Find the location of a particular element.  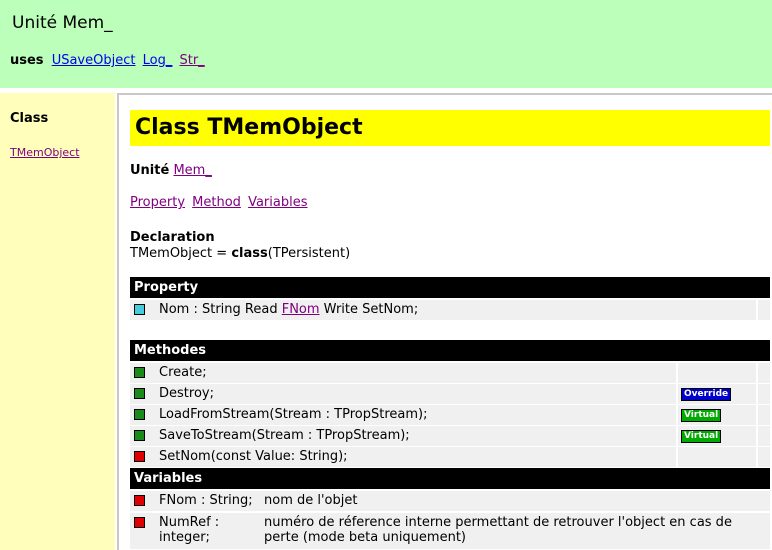

uses-line: uses USaveObject Log_ Str_ is located at coordinates (109, 60).